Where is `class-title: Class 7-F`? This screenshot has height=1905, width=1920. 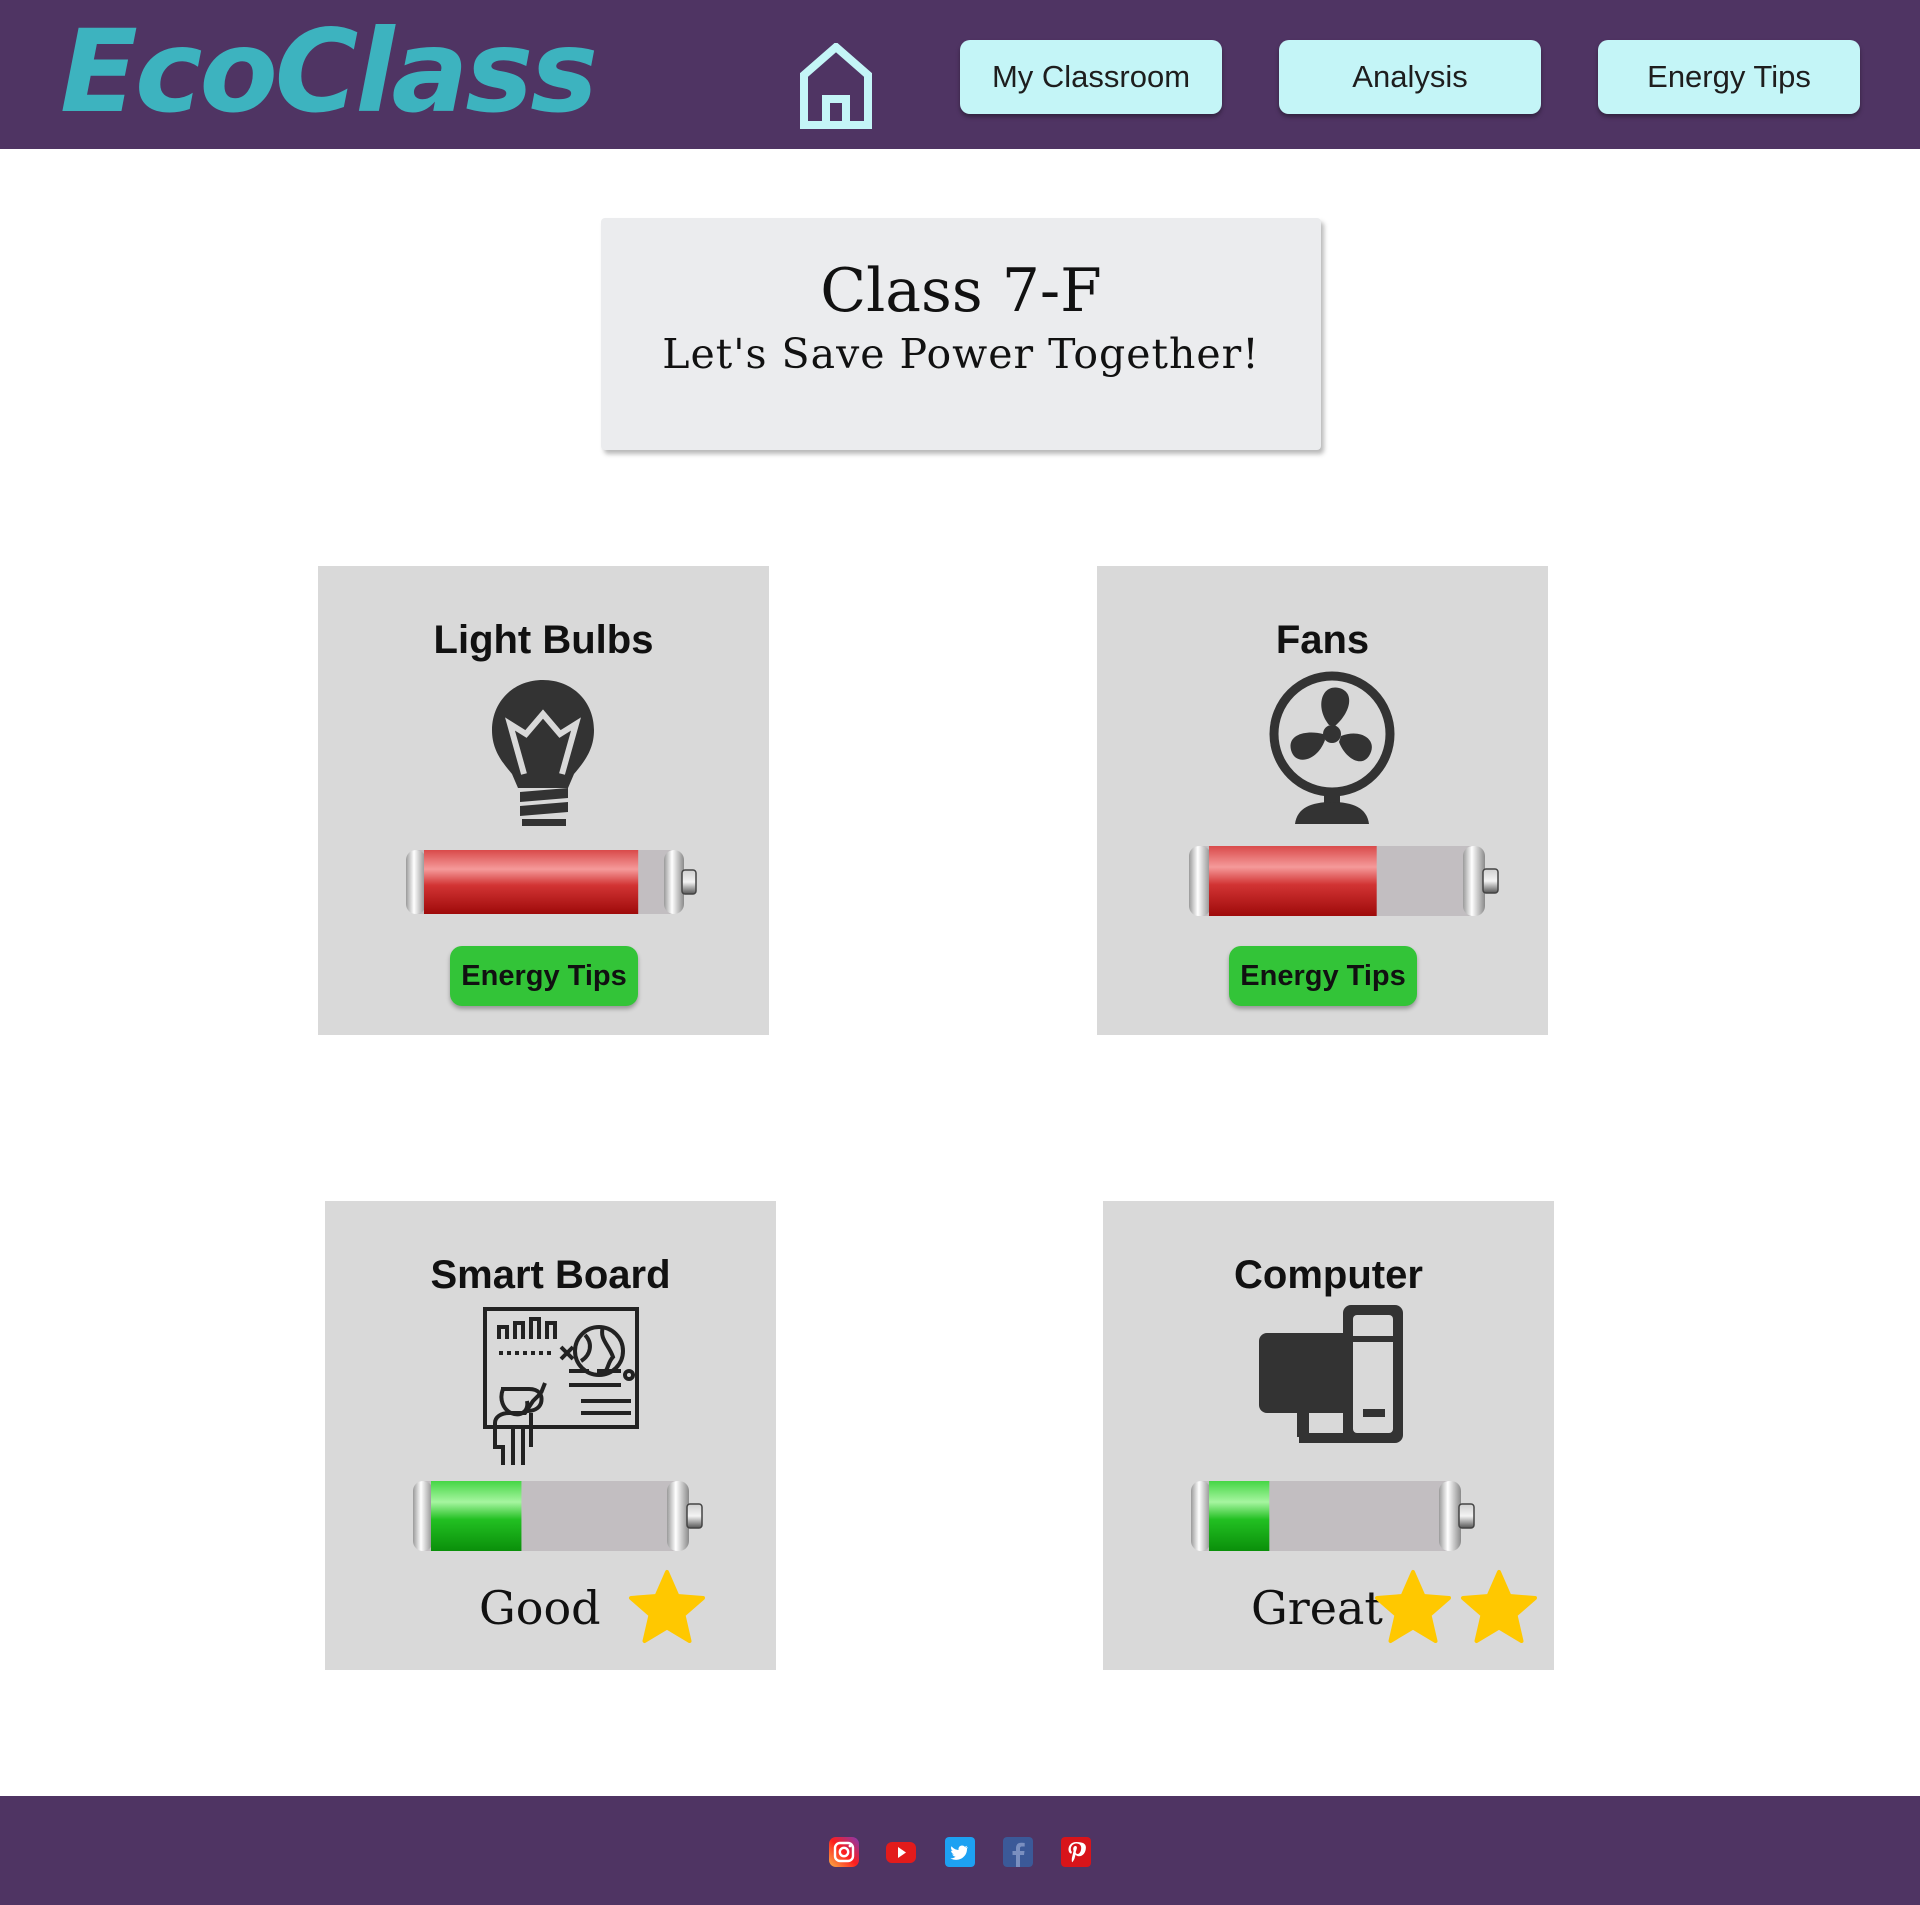 class-title: Class 7-F is located at coordinates (961, 291).